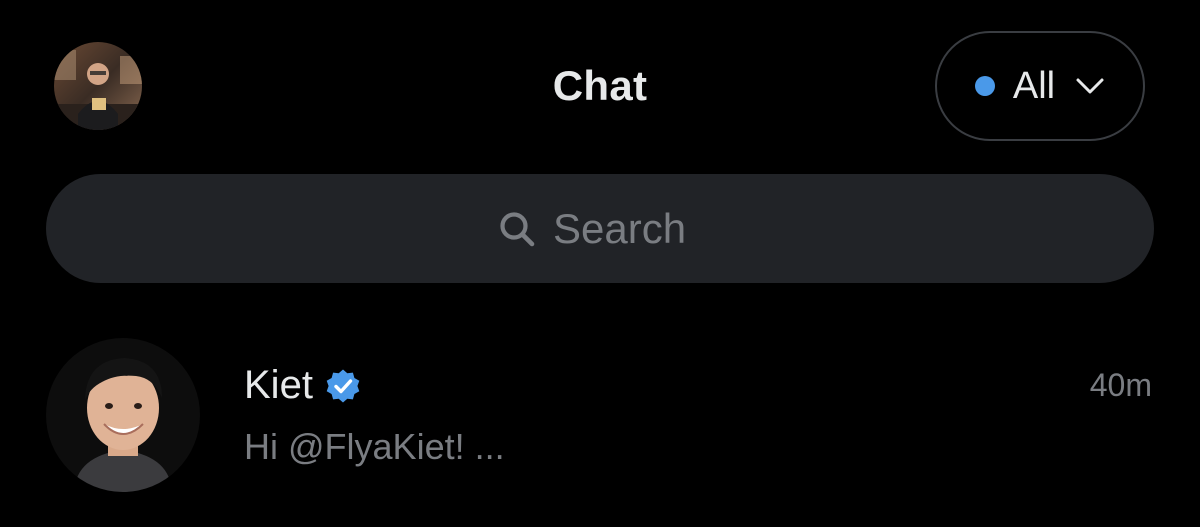  I want to click on message-timestamp: 40m, so click(1120, 385).